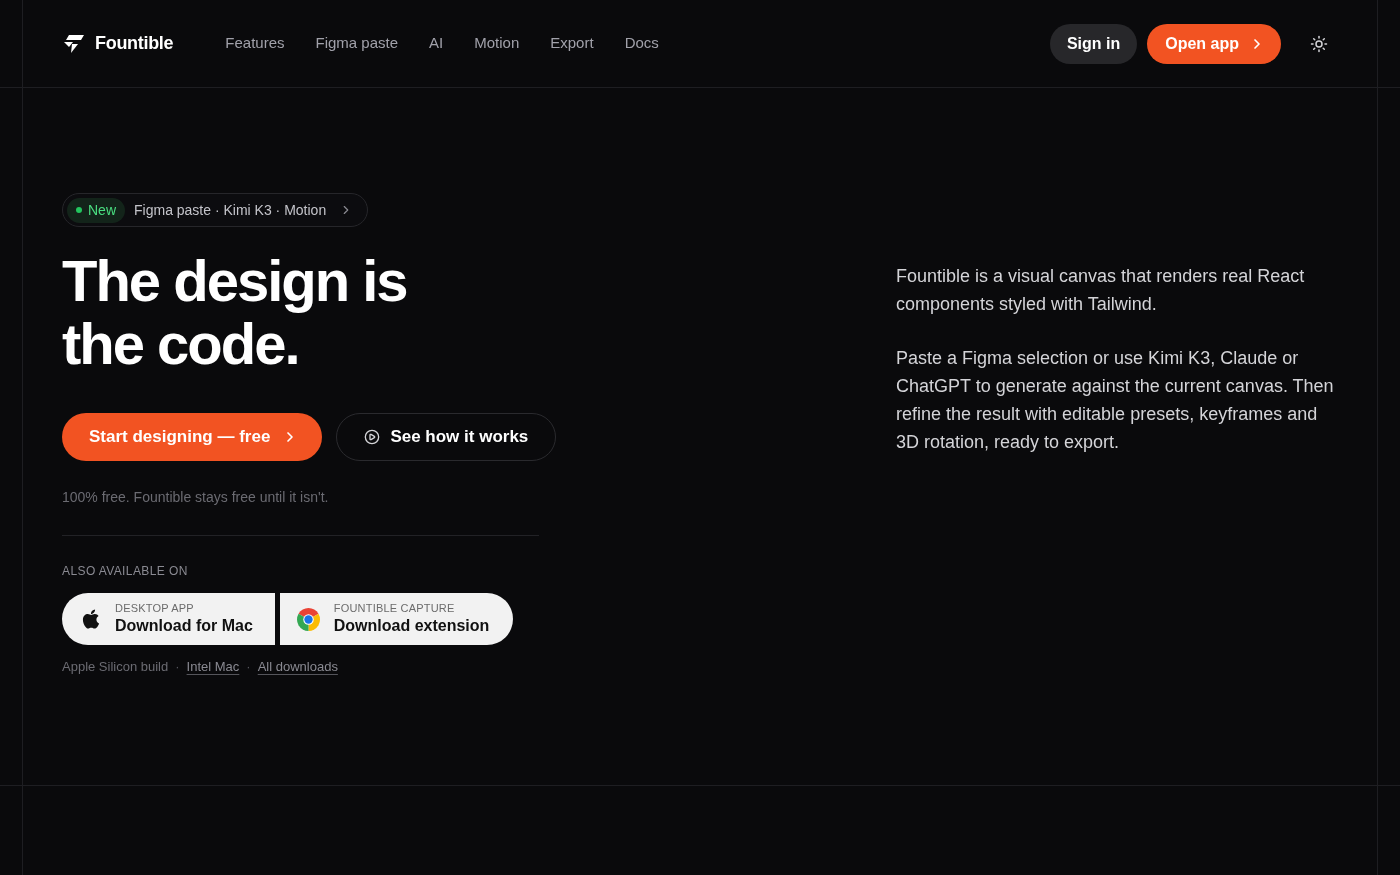 The image size is (1400, 875). Describe the element at coordinates (308, 619) in the screenshot. I see `chrome-icon` at that location.